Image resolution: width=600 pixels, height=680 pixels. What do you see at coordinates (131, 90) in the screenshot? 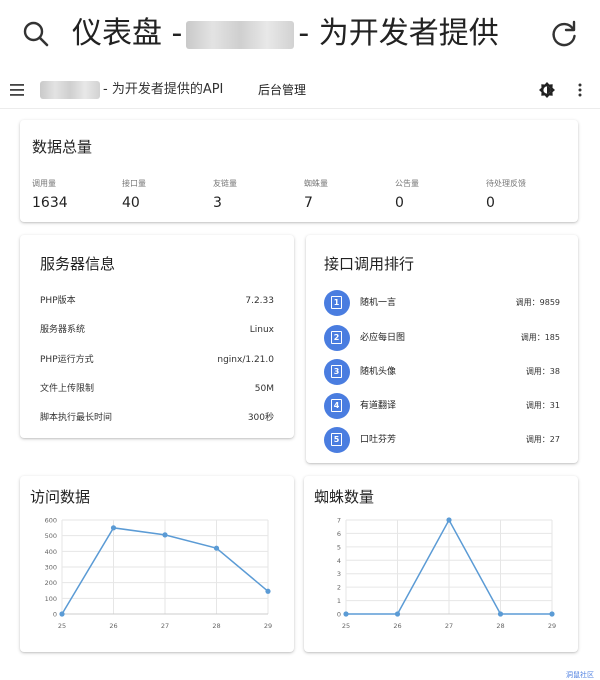
I see `app-brand: - 为开发者提供的API` at bounding box center [131, 90].